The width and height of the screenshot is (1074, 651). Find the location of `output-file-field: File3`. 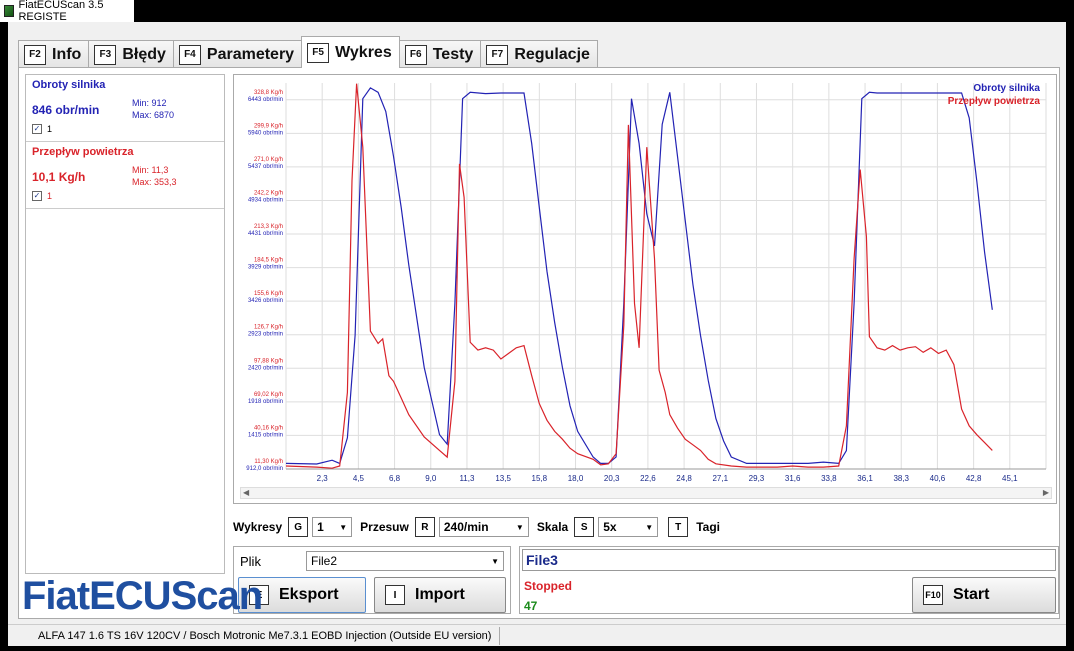

output-file-field: File3 is located at coordinates (789, 560).